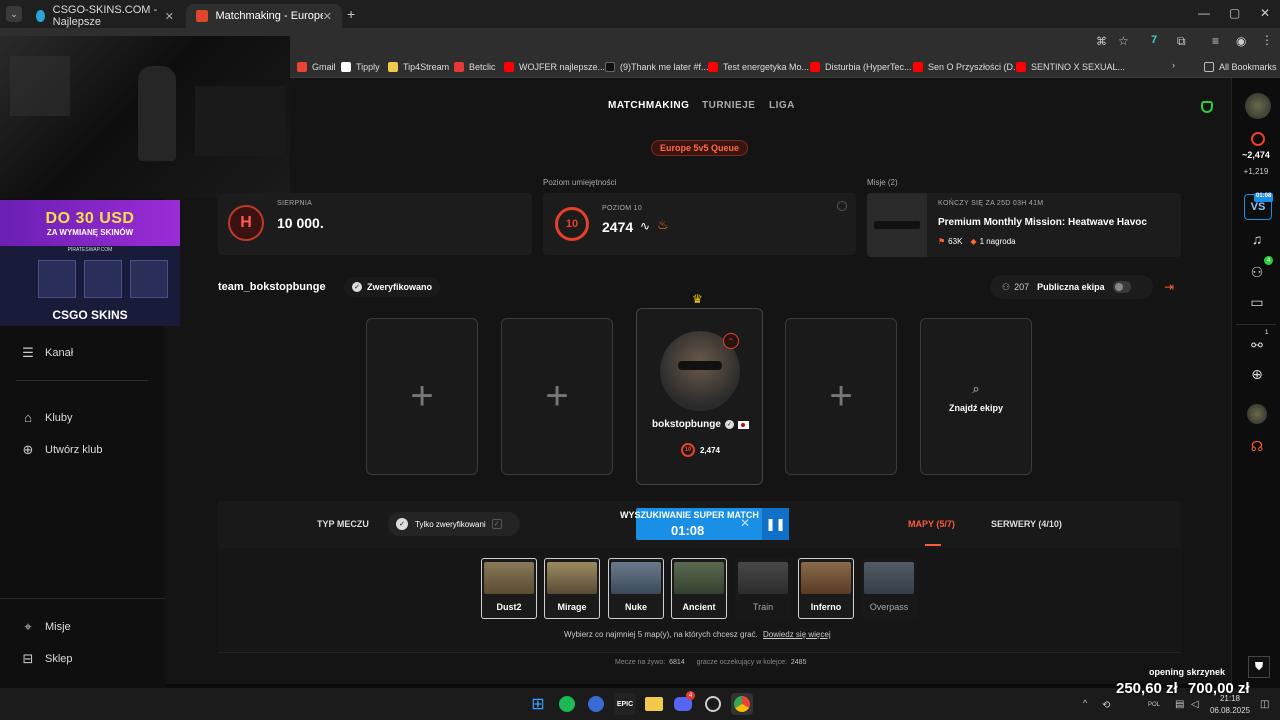 The image size is (1280, 720). What do you see at coordinates (1265, 13) in the screenshot?
I see `close-window-icon: ✕` at bounding box center [1265, 13].